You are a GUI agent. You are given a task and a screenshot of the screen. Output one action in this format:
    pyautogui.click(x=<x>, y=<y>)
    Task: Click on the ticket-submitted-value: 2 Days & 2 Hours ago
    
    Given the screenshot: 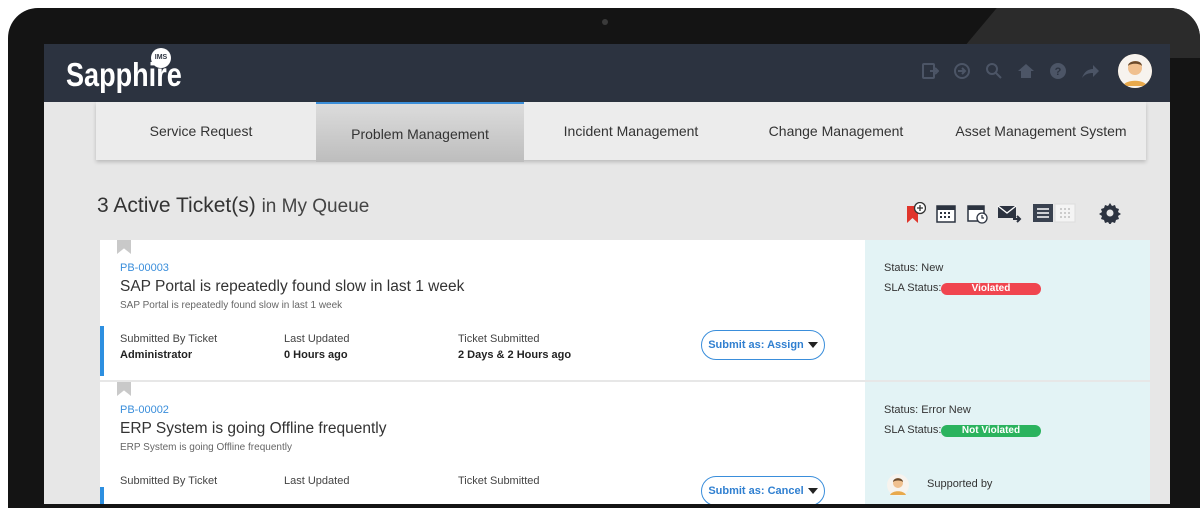 What is the action you would take?
    pyautogui.click(x=515, y=355)
    